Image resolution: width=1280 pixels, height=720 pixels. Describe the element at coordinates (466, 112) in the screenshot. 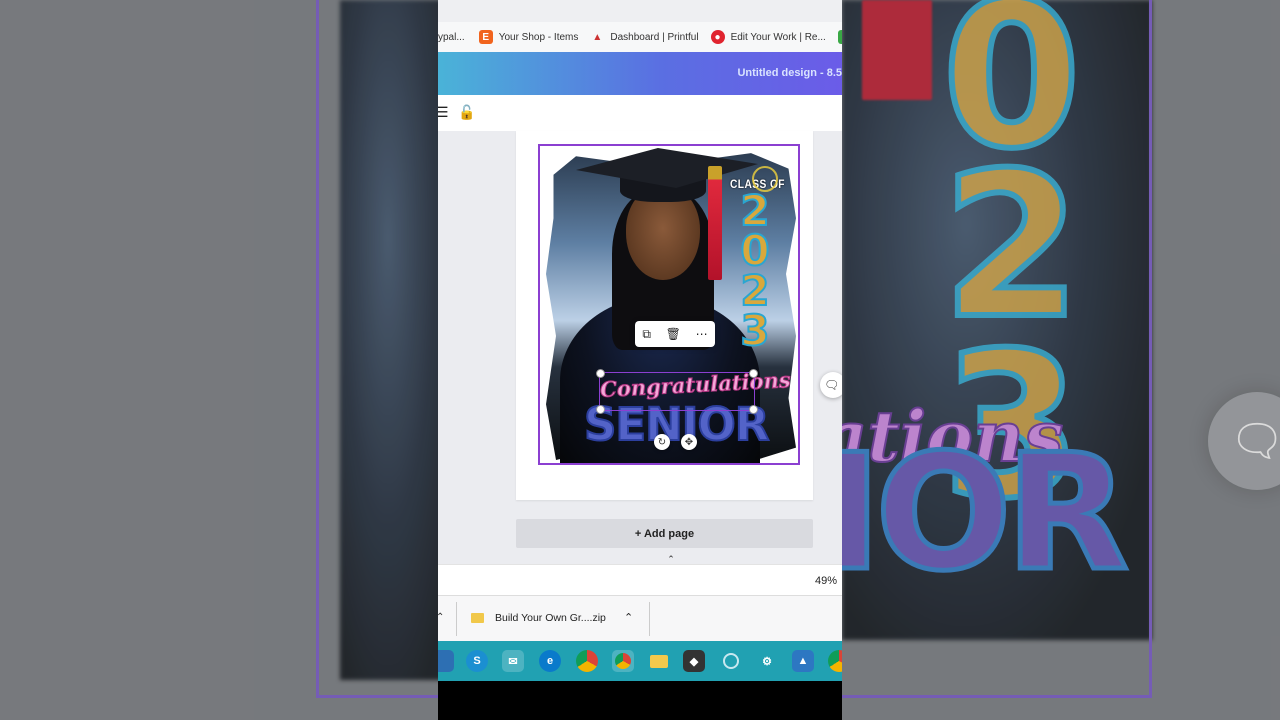

I see `lock-icon: 🔓` at that location.